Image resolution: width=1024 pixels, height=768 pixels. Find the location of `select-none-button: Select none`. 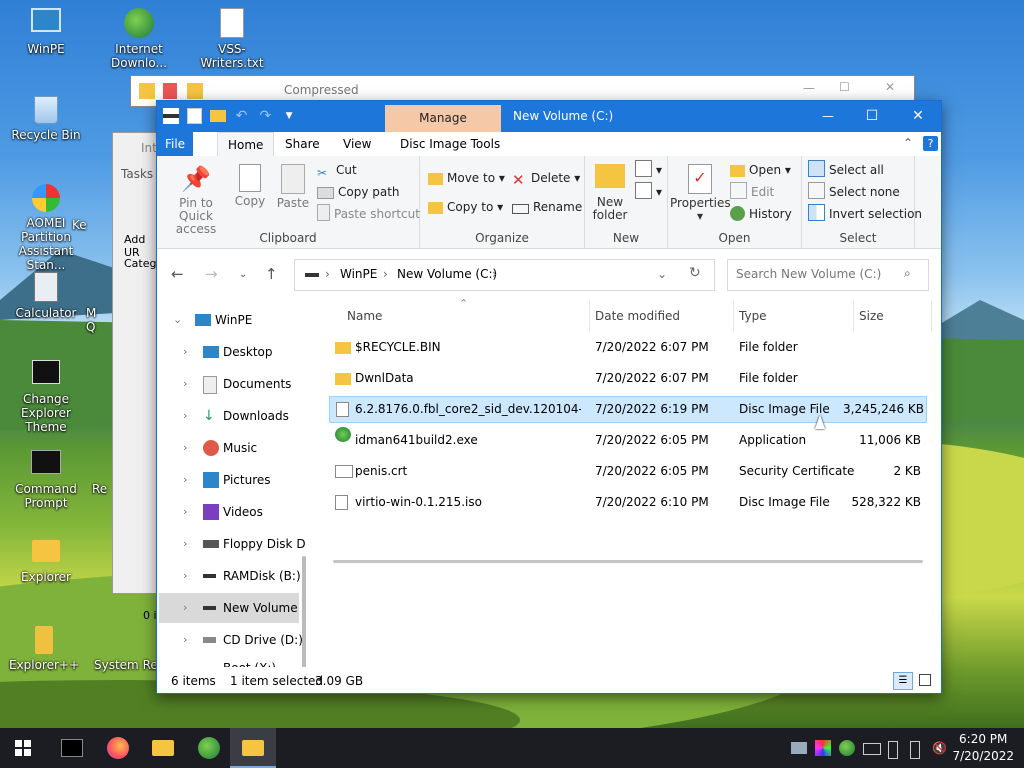

select-none-button: Select none is located at coordinates (854, 192).